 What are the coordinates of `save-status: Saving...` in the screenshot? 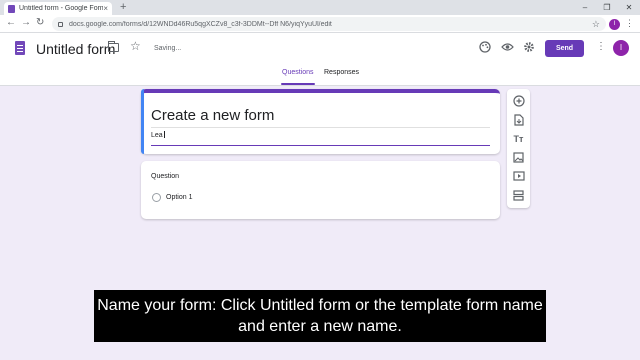 It's located at (168, 48).